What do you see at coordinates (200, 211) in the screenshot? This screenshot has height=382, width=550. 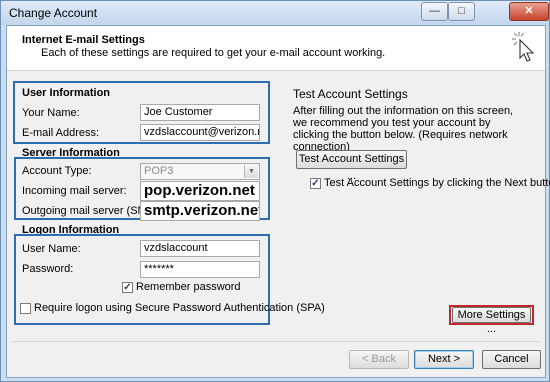 I see `outgoing-server-input: smtp.verizon.net` at bounding box center [200, 211].